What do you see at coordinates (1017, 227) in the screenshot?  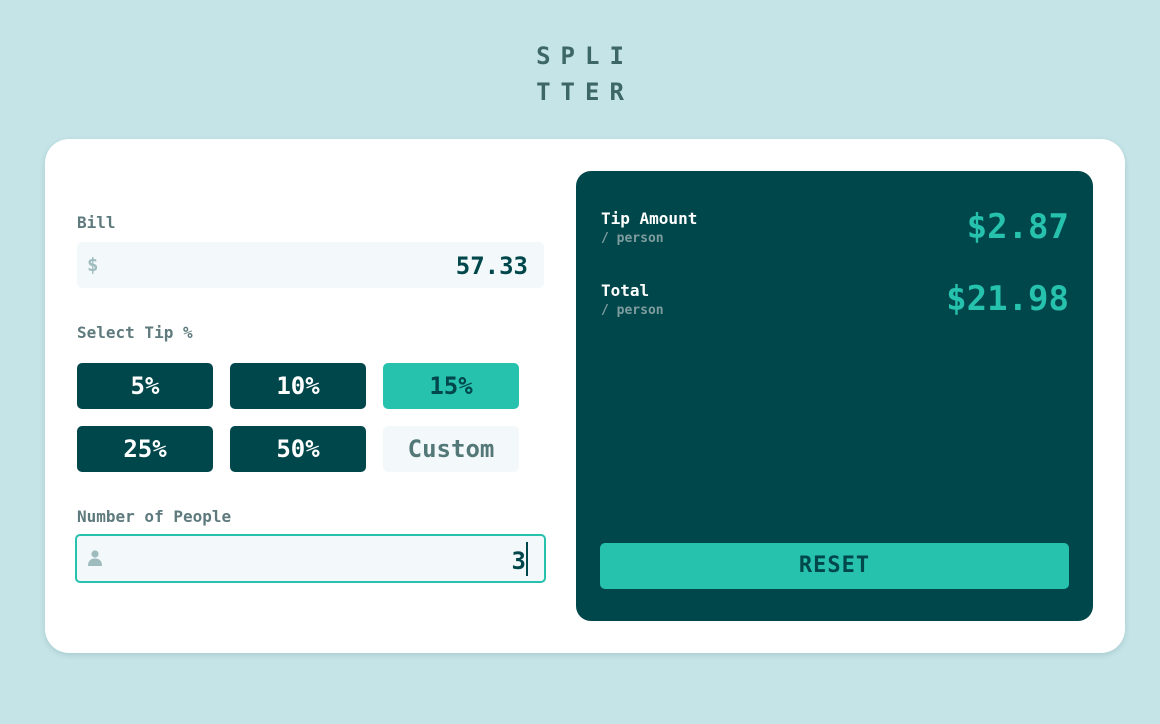 I see `tip-amount-value: $2.87` at bounding box center [1017, 227].